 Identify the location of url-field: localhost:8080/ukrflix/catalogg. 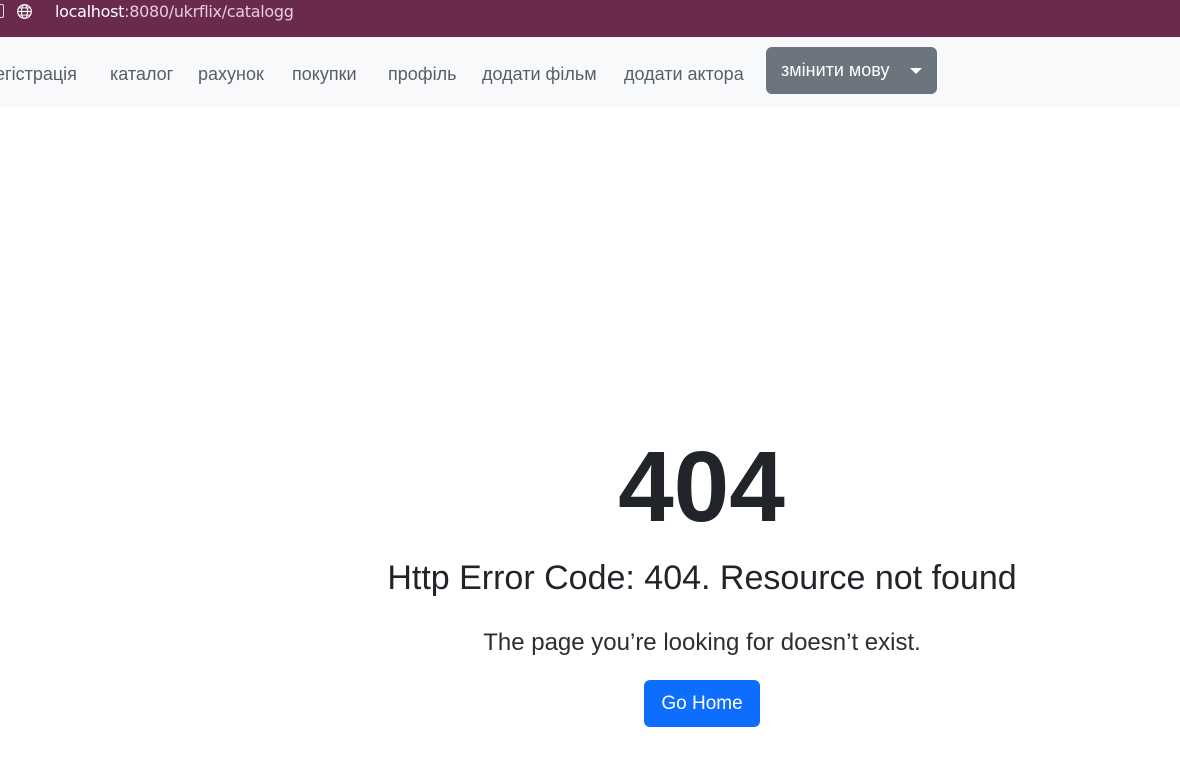
(174, 12).